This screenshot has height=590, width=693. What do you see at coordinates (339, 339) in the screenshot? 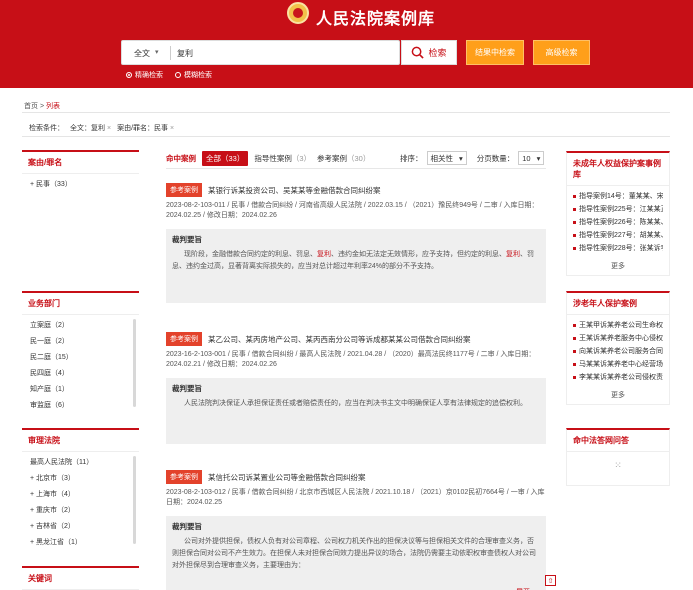
I see `case-title-link: 某乙公司、某丙房地产公司、某丙西南分公司等诉成都某某公司借款合同纠纷案` at bounding box center [339, 339].